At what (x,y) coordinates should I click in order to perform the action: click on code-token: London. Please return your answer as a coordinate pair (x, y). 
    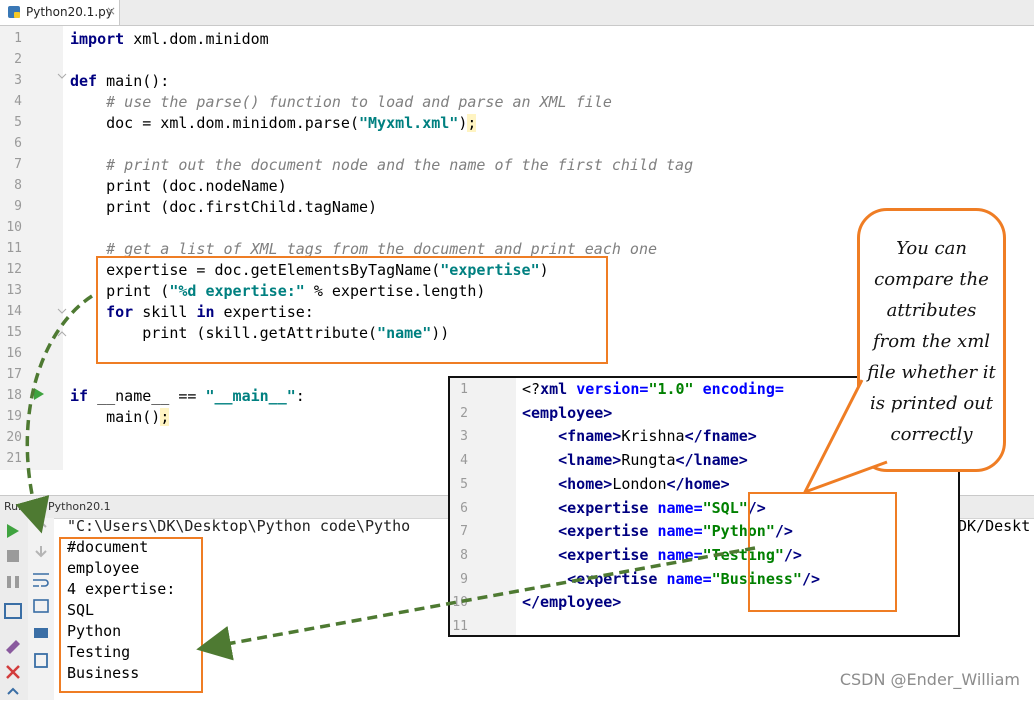
    Looking at the image, I should click on (639, 483).